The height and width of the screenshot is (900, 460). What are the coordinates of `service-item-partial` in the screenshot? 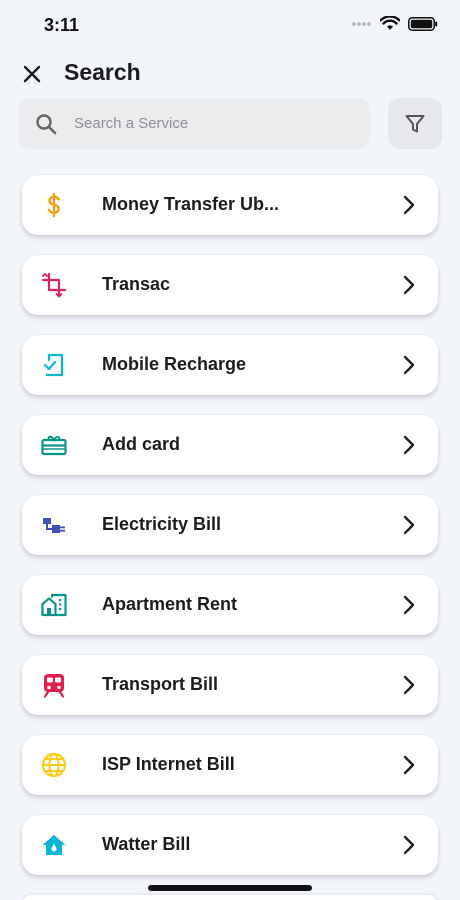 It's located at (230, 897).